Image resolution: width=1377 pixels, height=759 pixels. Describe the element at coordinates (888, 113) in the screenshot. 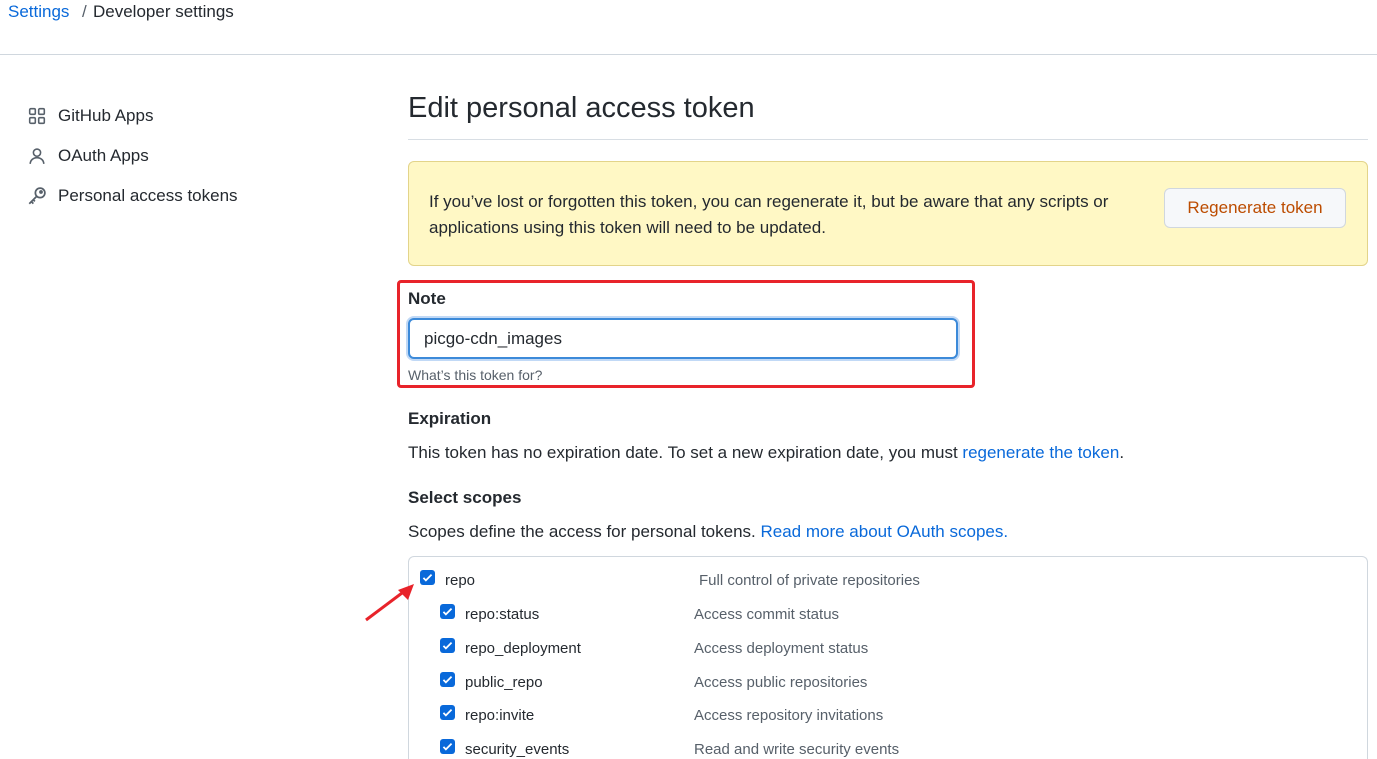

I see `page-title: Edit personal access token` at that location.